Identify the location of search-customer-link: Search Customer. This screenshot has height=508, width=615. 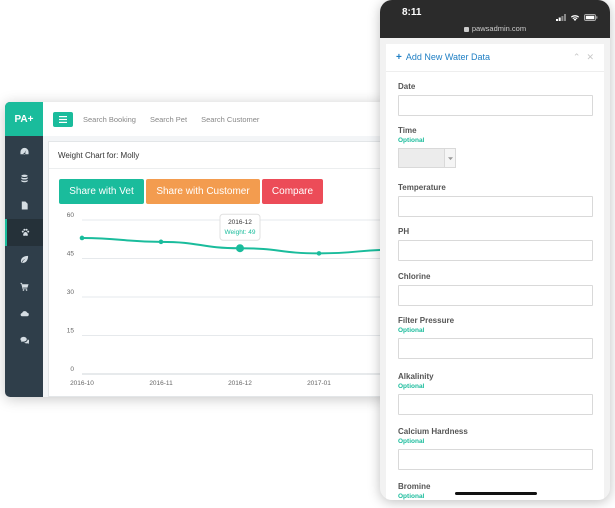
(230, 119).